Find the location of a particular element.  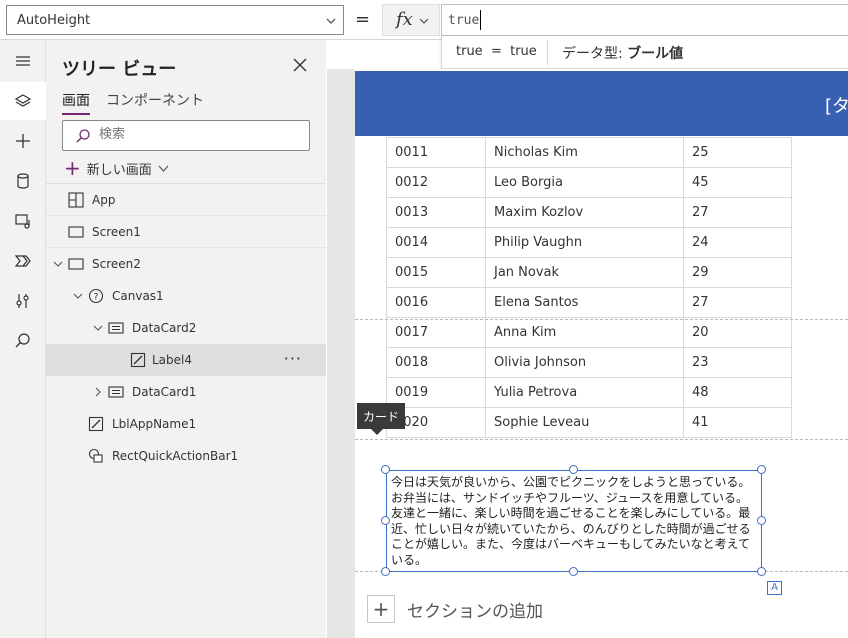

tree-node-datacard2: DataCard2 is located at coordinates (186, 328).